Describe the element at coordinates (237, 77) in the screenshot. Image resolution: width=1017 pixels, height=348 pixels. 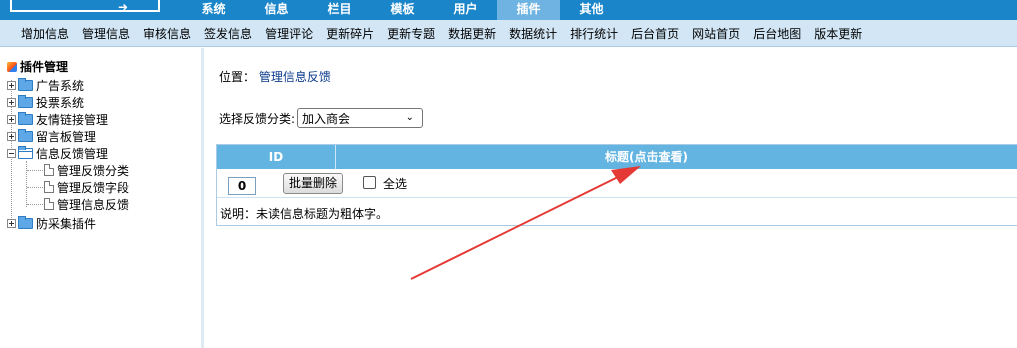
I see `breadcrumb-prefix: 位置：` at that location.